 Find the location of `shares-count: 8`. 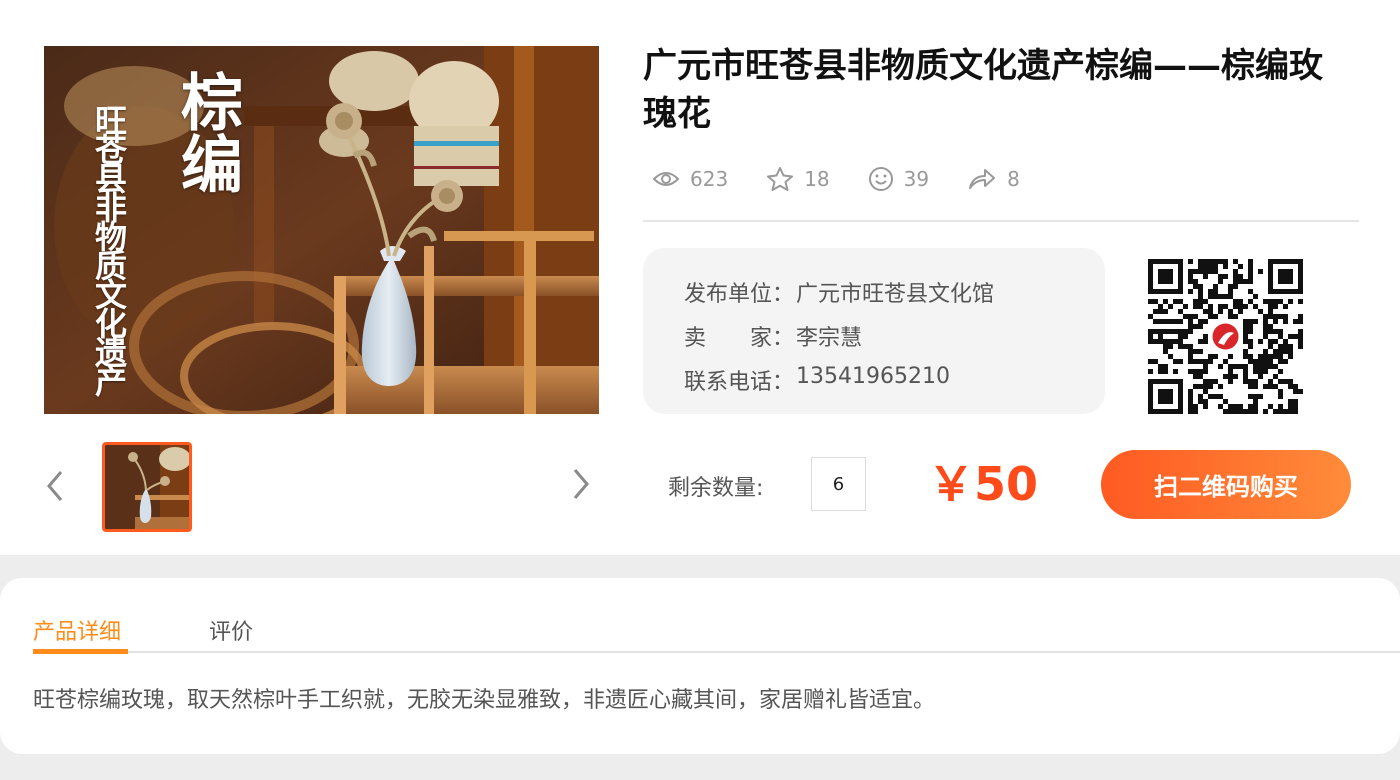

shares-count: 8 is located at coordinates (1013, 179).